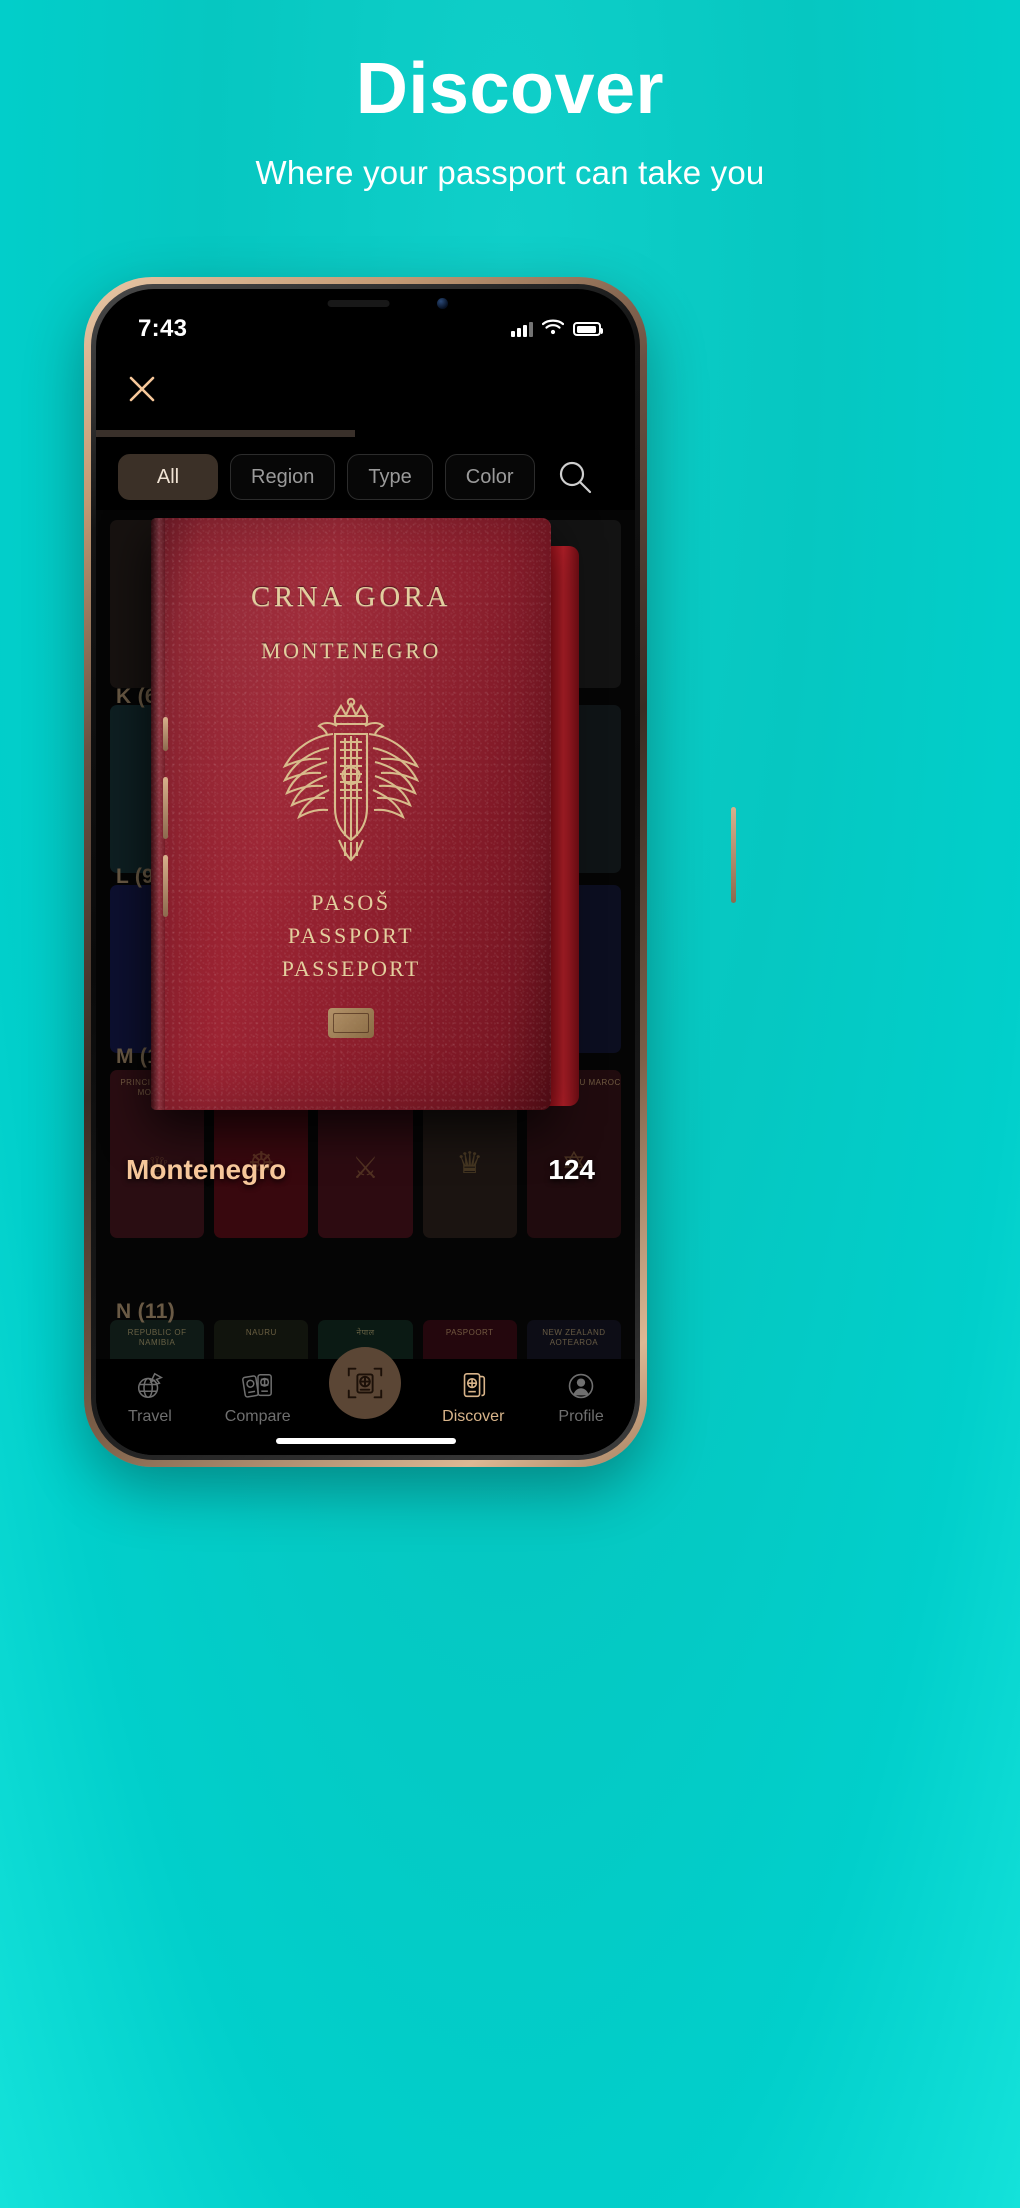 Image resolution: width=1020 pixels, height=2208 pixels. I want to click on globe-plane-icon, so click(150, 1386).